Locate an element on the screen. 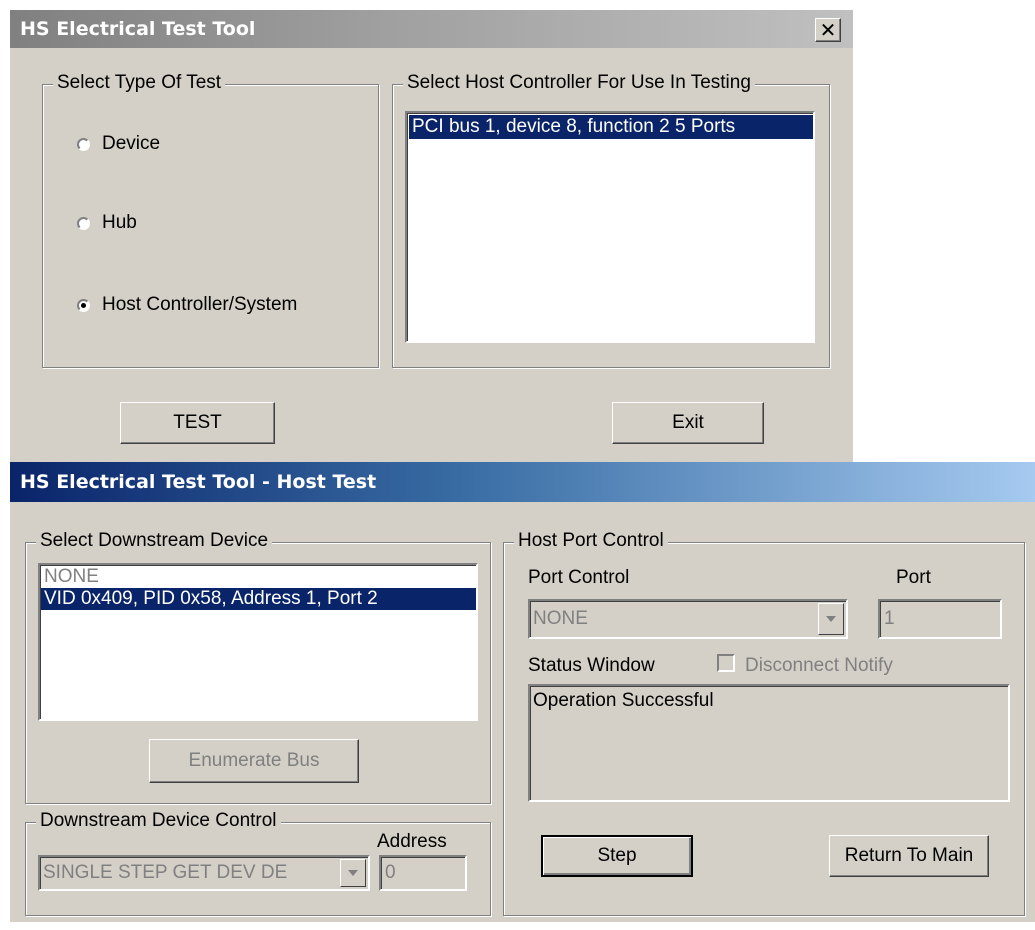 Image resolution: width=1035 pixels, height=930 pixels. disconnect-notify-label: Disconnect Notify is located at coordinates (819, 665).